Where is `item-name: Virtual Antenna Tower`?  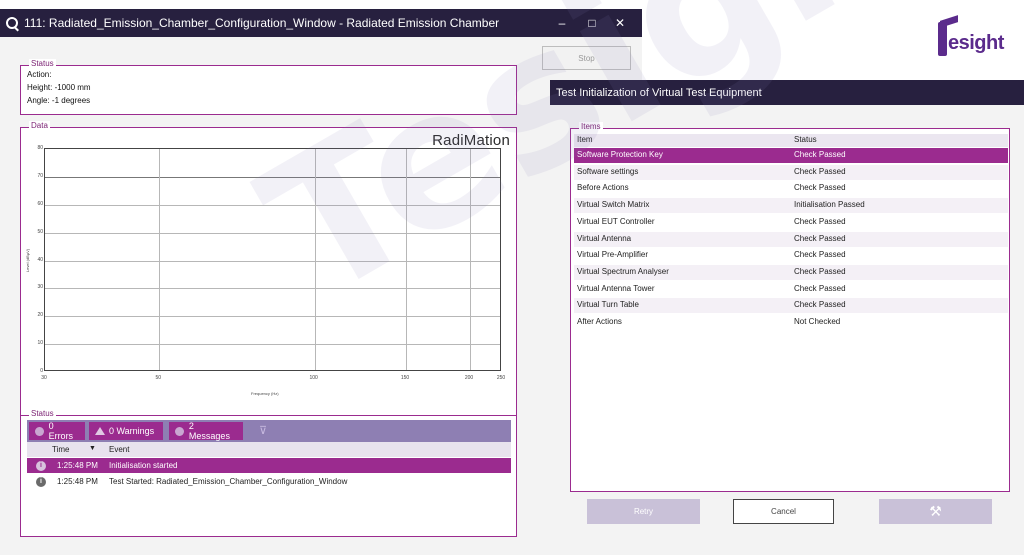
item-name: Virtual Antenna Tower is located at coordinates (616, 288).